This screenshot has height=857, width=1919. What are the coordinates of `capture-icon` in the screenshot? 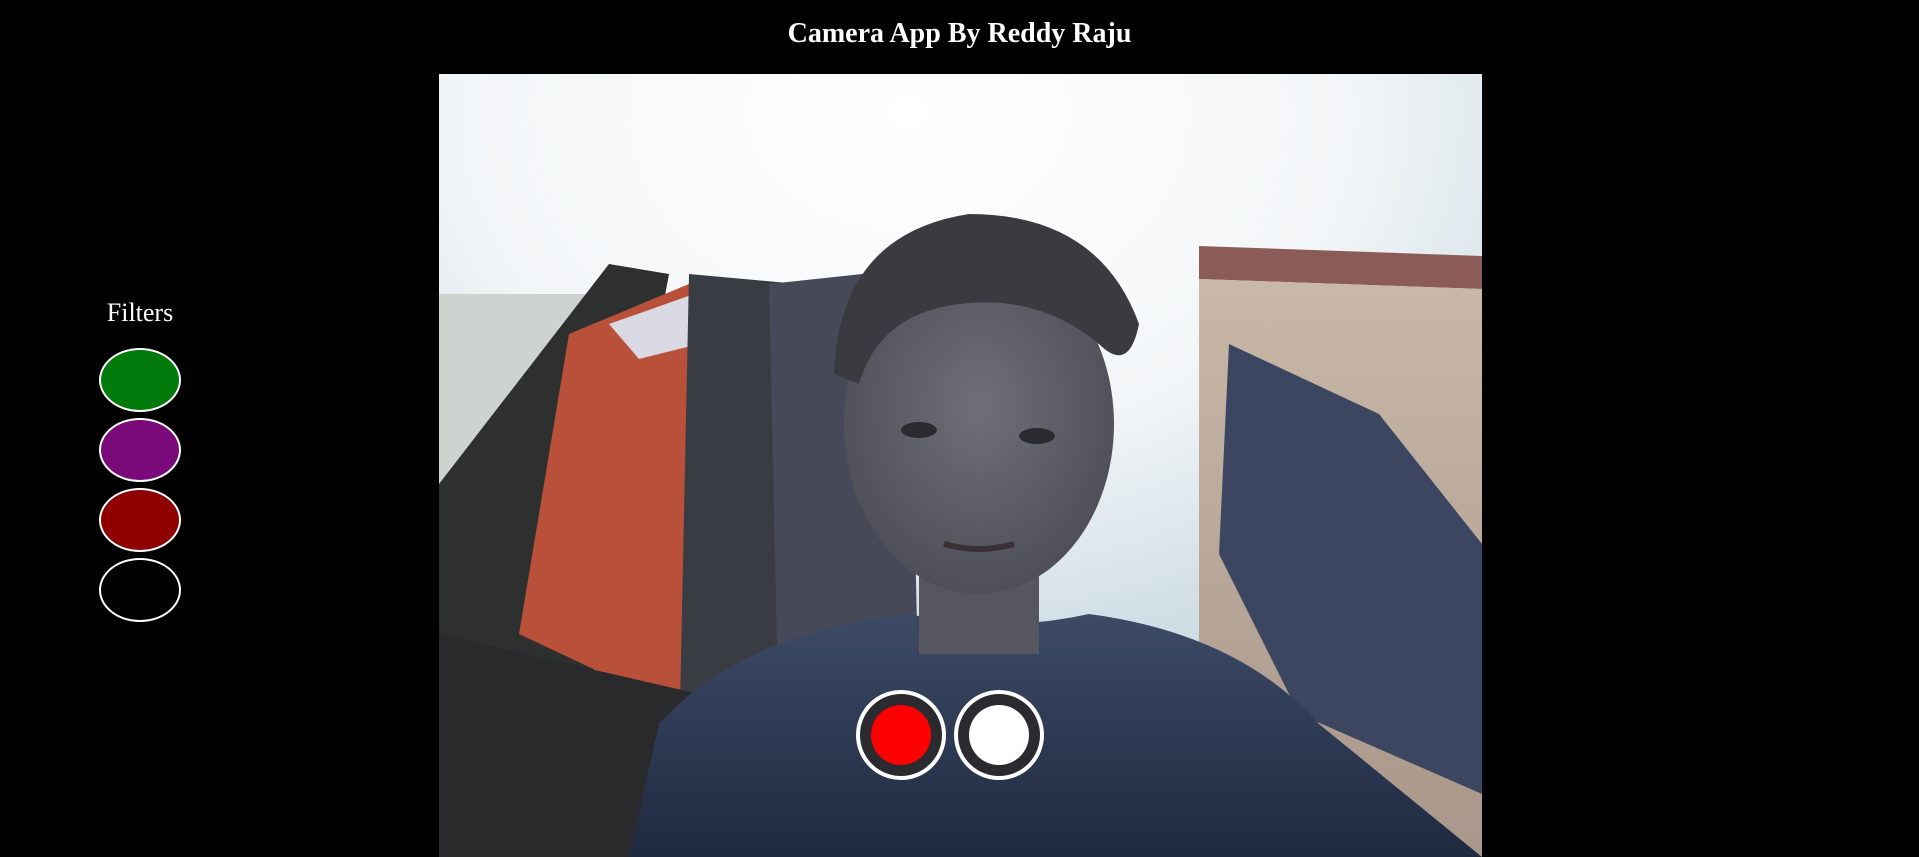 It's located at (999, 735).